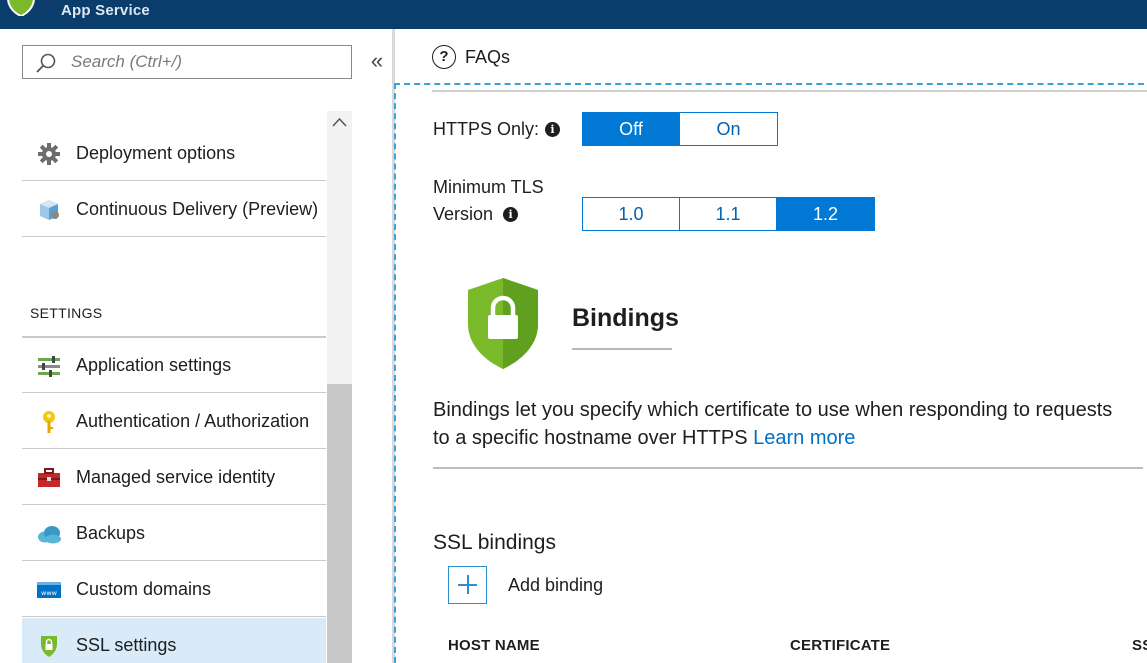  What do you see at coordinates (825, 214) in the screenshot?
I see `tls-option-1-2: 1.2` at bounding box center [825, 214].